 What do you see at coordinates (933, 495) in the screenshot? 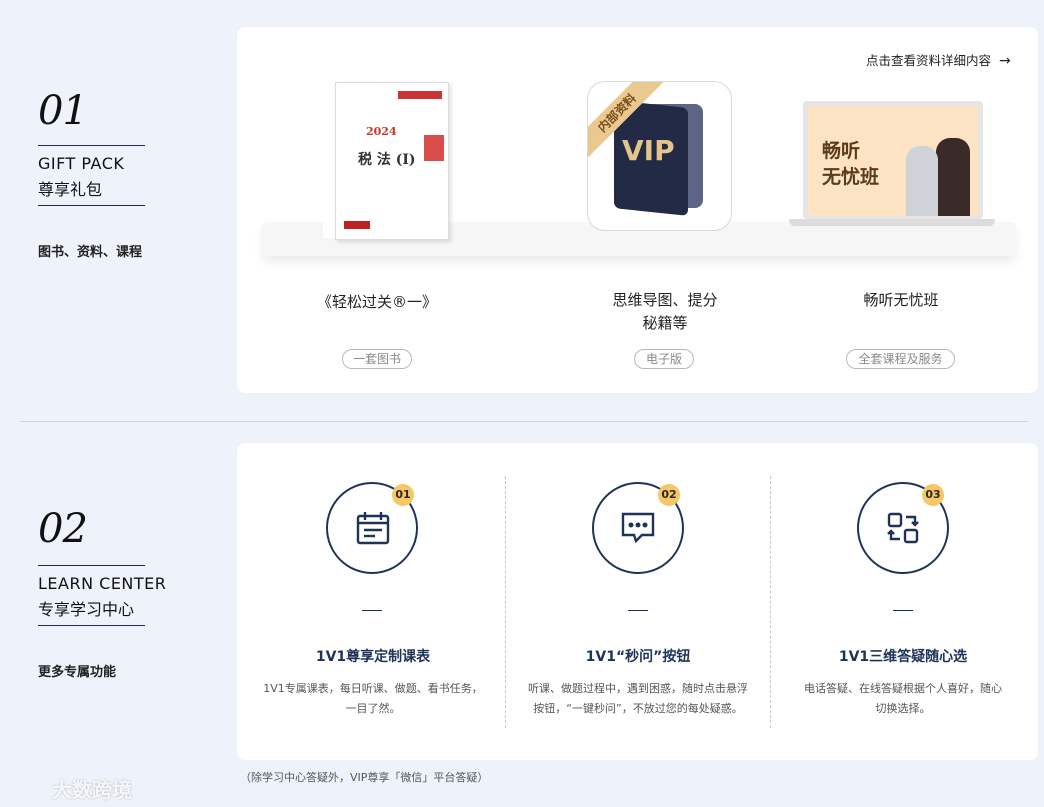
I see `feature-badge: 03` at bounding box center [933, 495].